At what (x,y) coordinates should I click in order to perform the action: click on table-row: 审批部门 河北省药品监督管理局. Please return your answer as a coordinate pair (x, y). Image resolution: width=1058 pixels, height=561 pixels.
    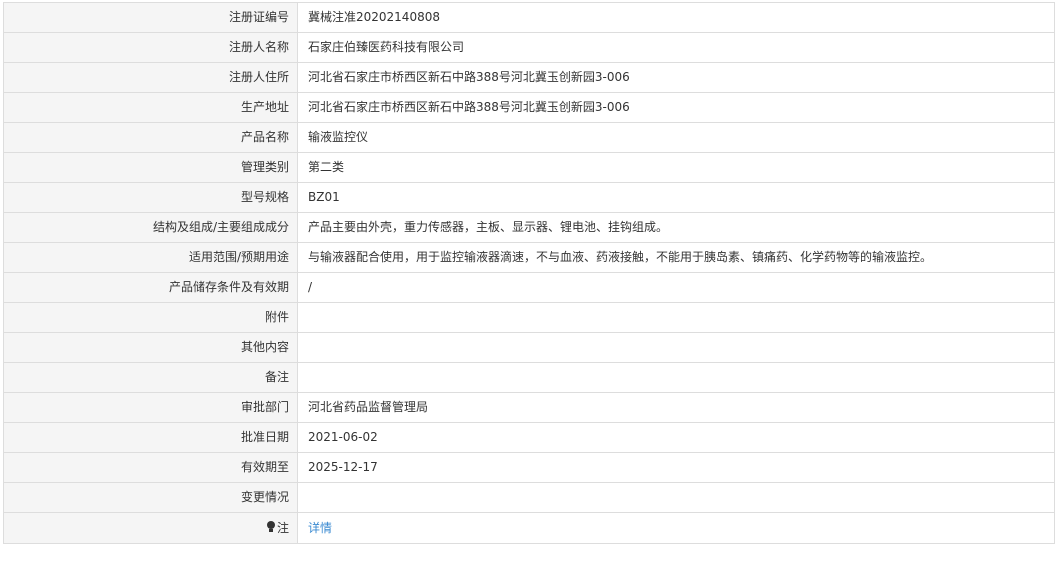
    Looking at the image, I should click on (529, 407).